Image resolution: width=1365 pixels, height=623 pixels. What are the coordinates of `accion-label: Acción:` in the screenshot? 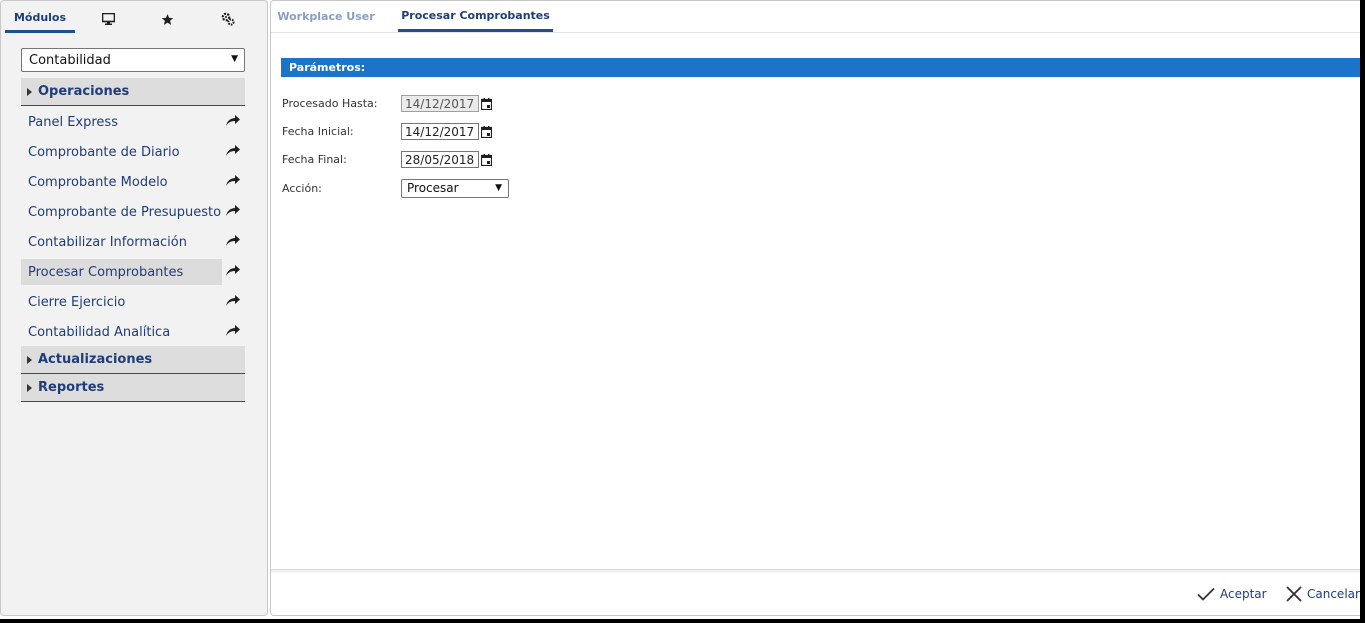 It's located at (302, 188).